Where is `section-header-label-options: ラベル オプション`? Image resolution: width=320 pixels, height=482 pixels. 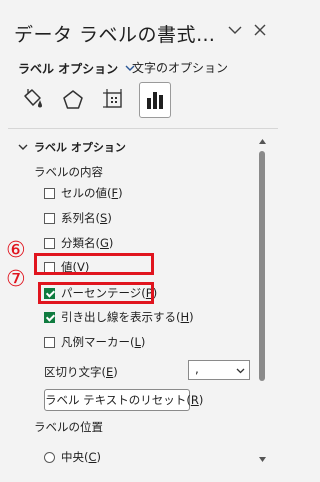 section-header-label-options: ラベル オプション is located at coordinates (72, 147).